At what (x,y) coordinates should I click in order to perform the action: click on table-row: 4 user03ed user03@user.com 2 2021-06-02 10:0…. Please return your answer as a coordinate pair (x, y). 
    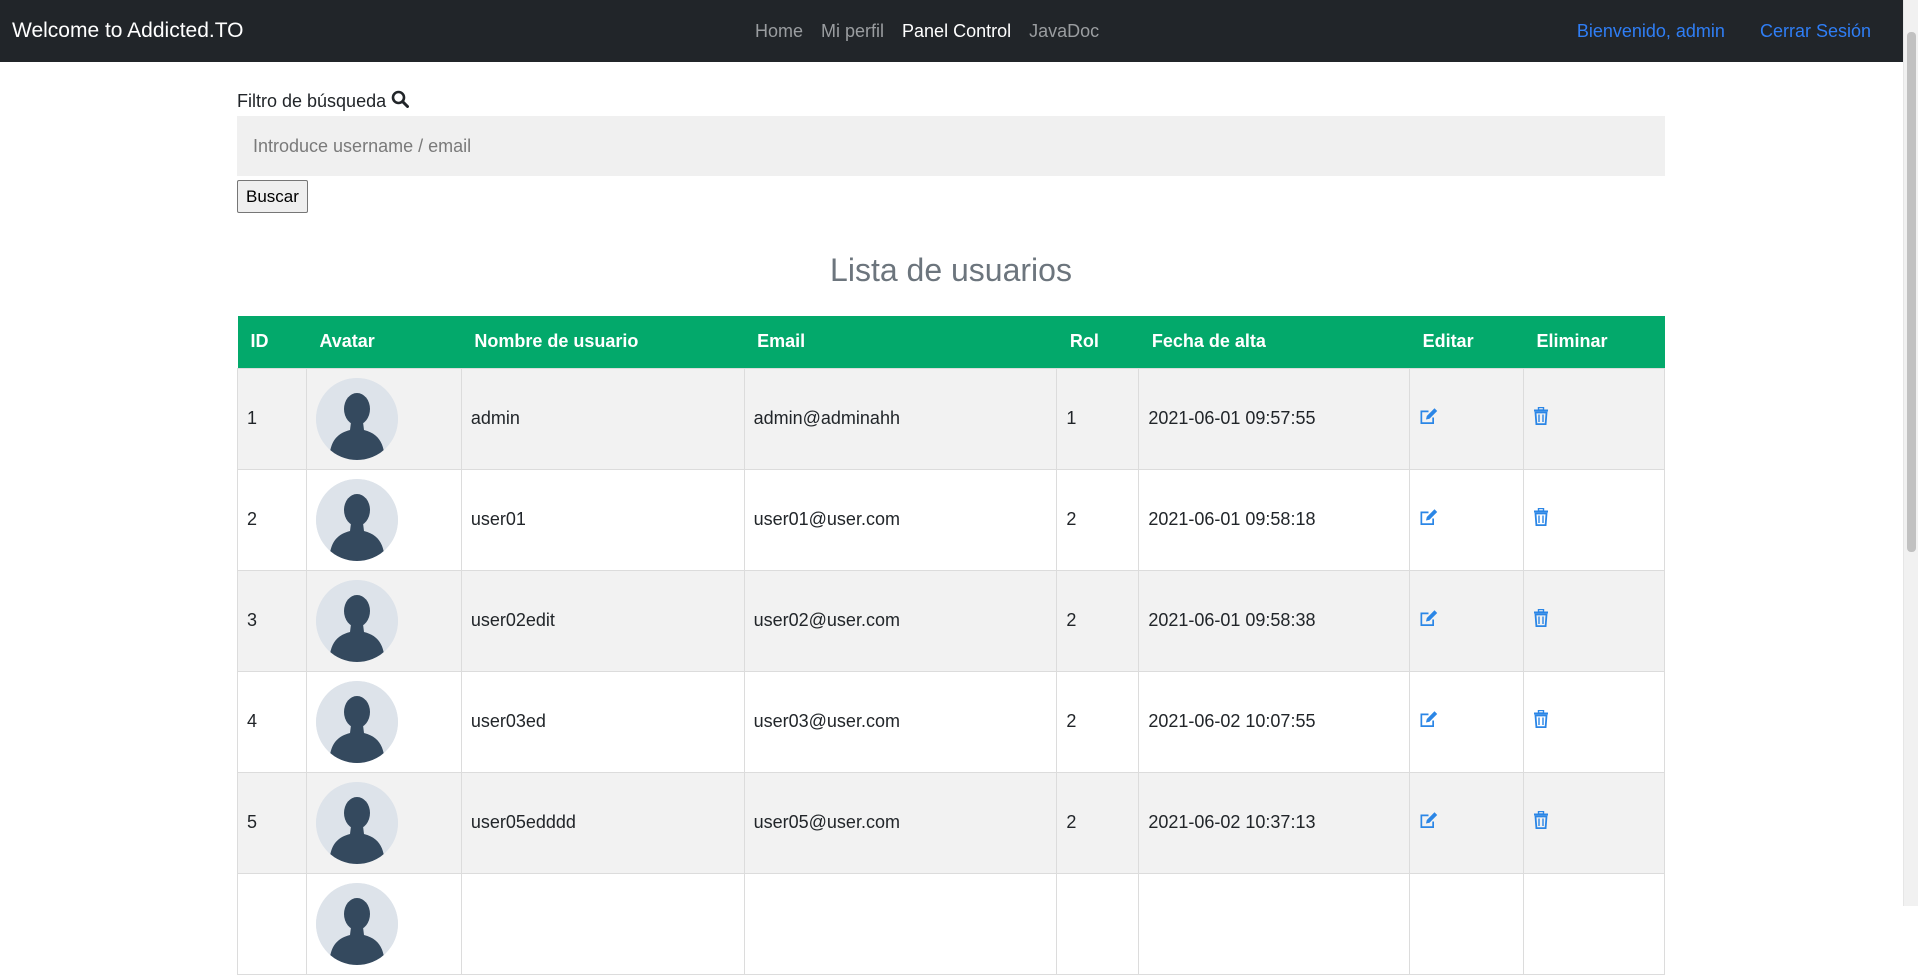
    Looking at the image, I should click on (951, 721).